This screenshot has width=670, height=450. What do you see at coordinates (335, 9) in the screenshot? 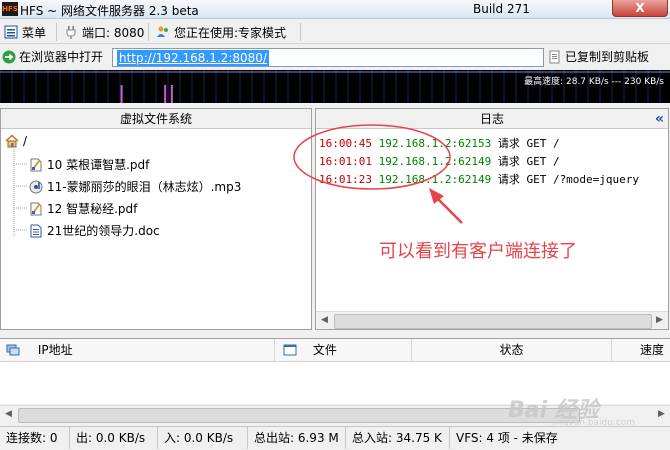
I see `title-bar: HFS HFS ~ 网络文件服务器 2.3 beta Build 271 X` at bounding box center [335, 9].